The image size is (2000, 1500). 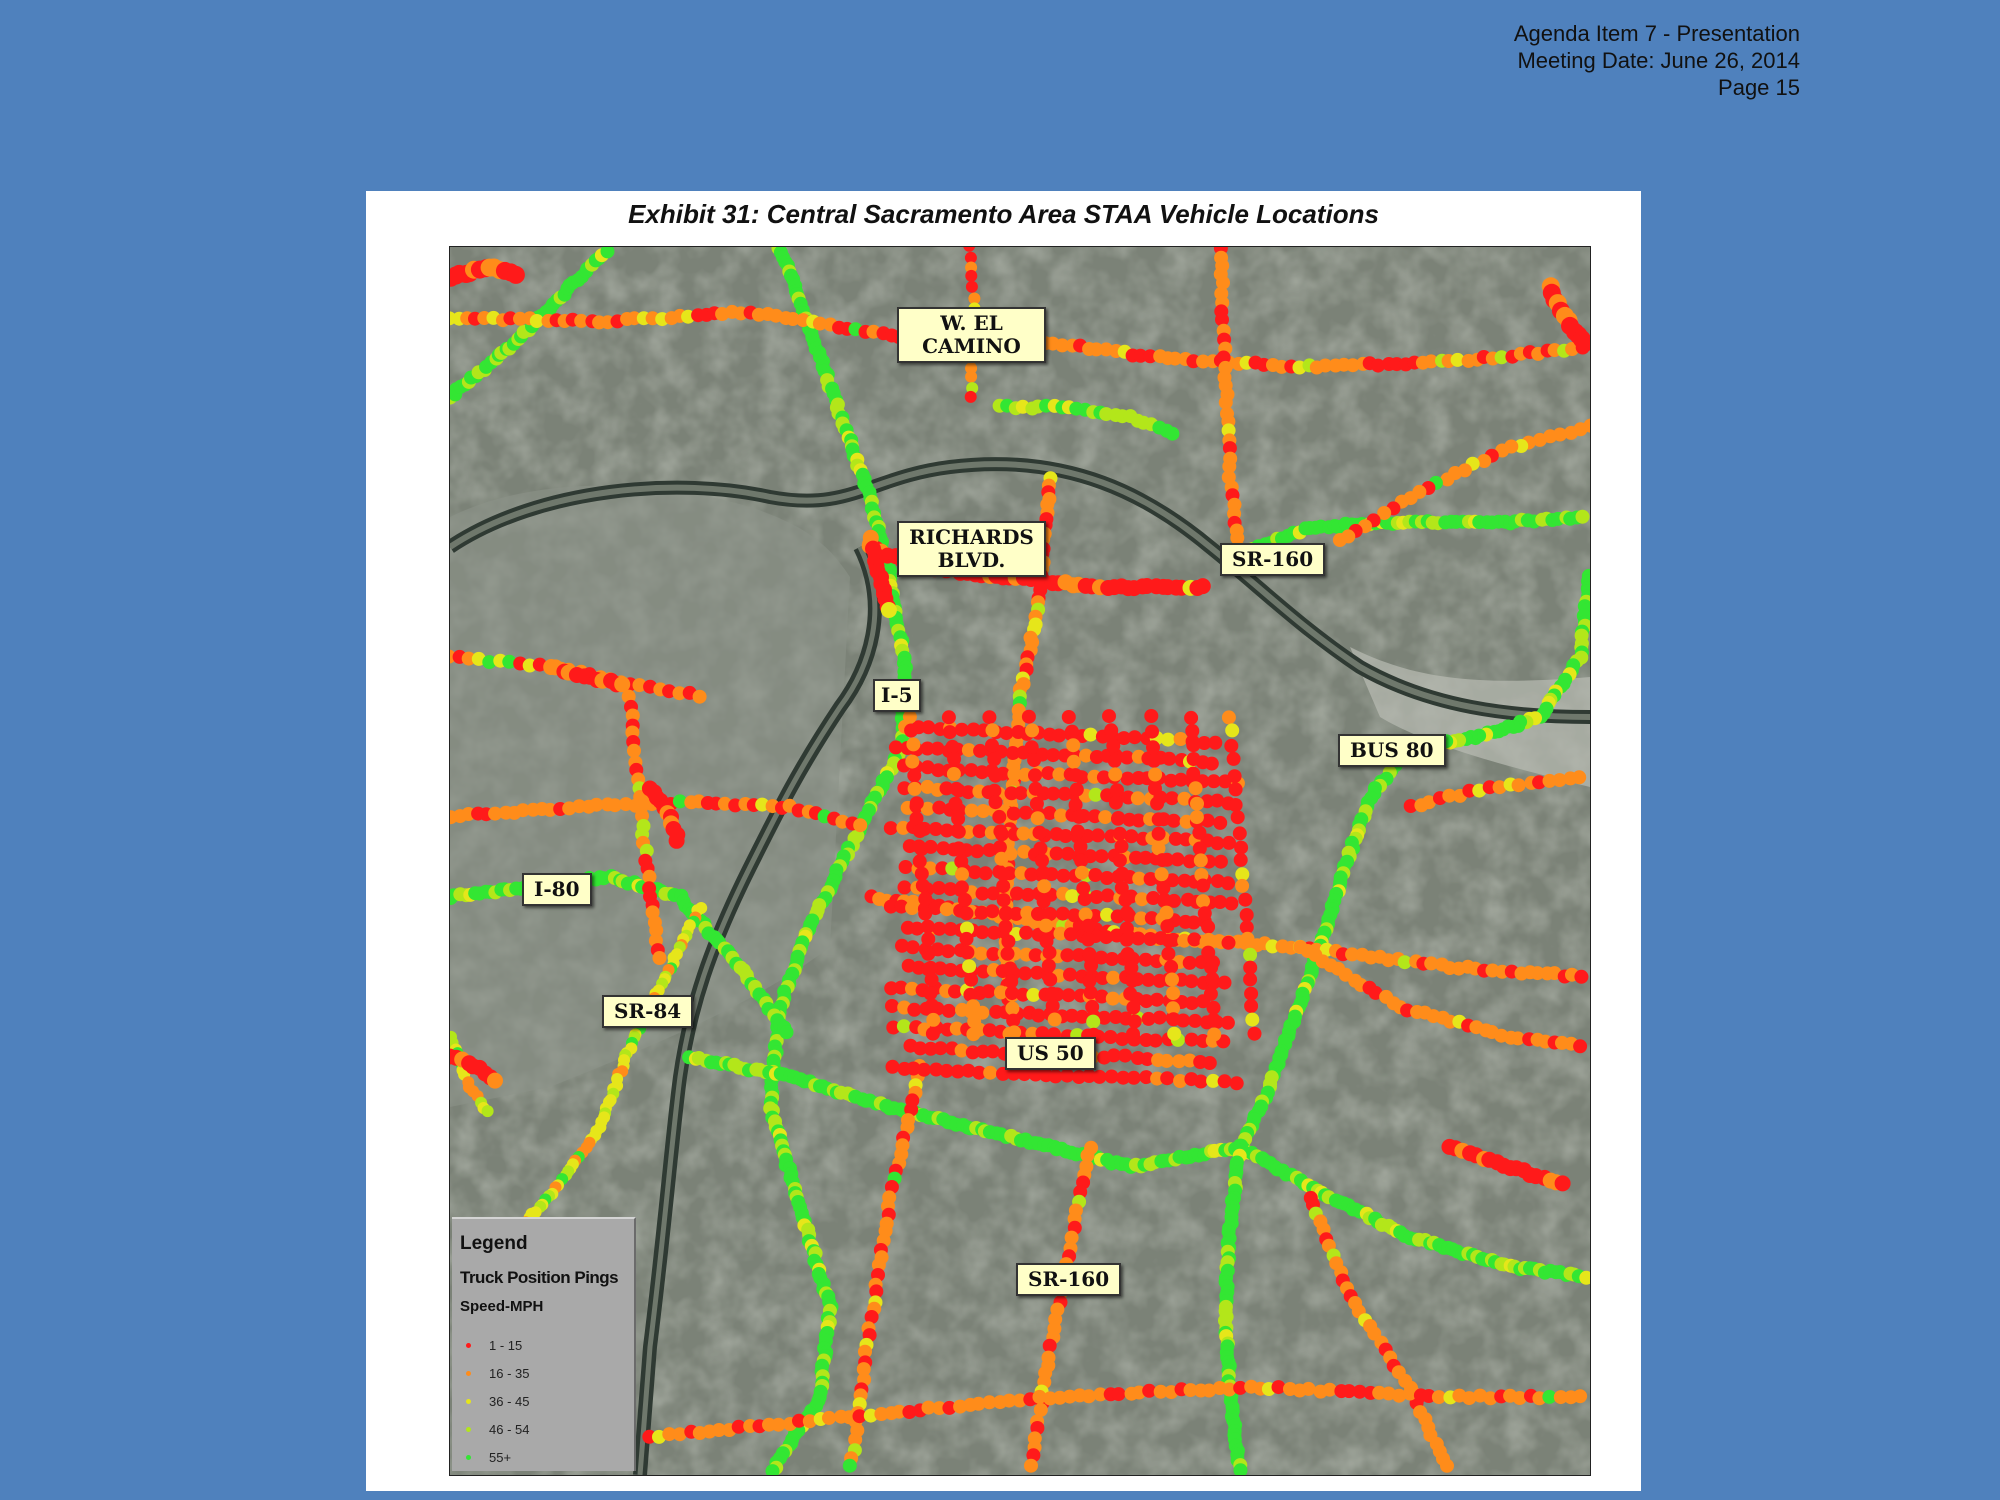 I want to click on label-w-el-camino-line1: W. EL, so click(x=971, y=323).